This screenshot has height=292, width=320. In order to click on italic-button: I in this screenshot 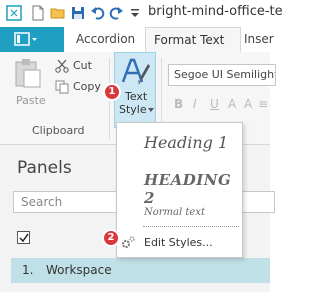, I will do `click(195, 104)`.